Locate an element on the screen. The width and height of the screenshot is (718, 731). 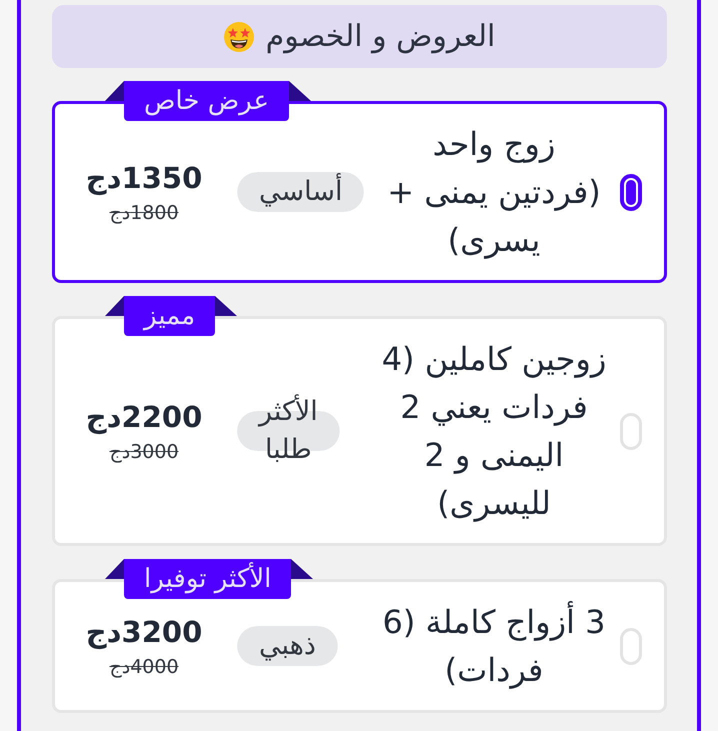
ribbon-label: الأكثر توفيرا is located at coordinates (208, 579).